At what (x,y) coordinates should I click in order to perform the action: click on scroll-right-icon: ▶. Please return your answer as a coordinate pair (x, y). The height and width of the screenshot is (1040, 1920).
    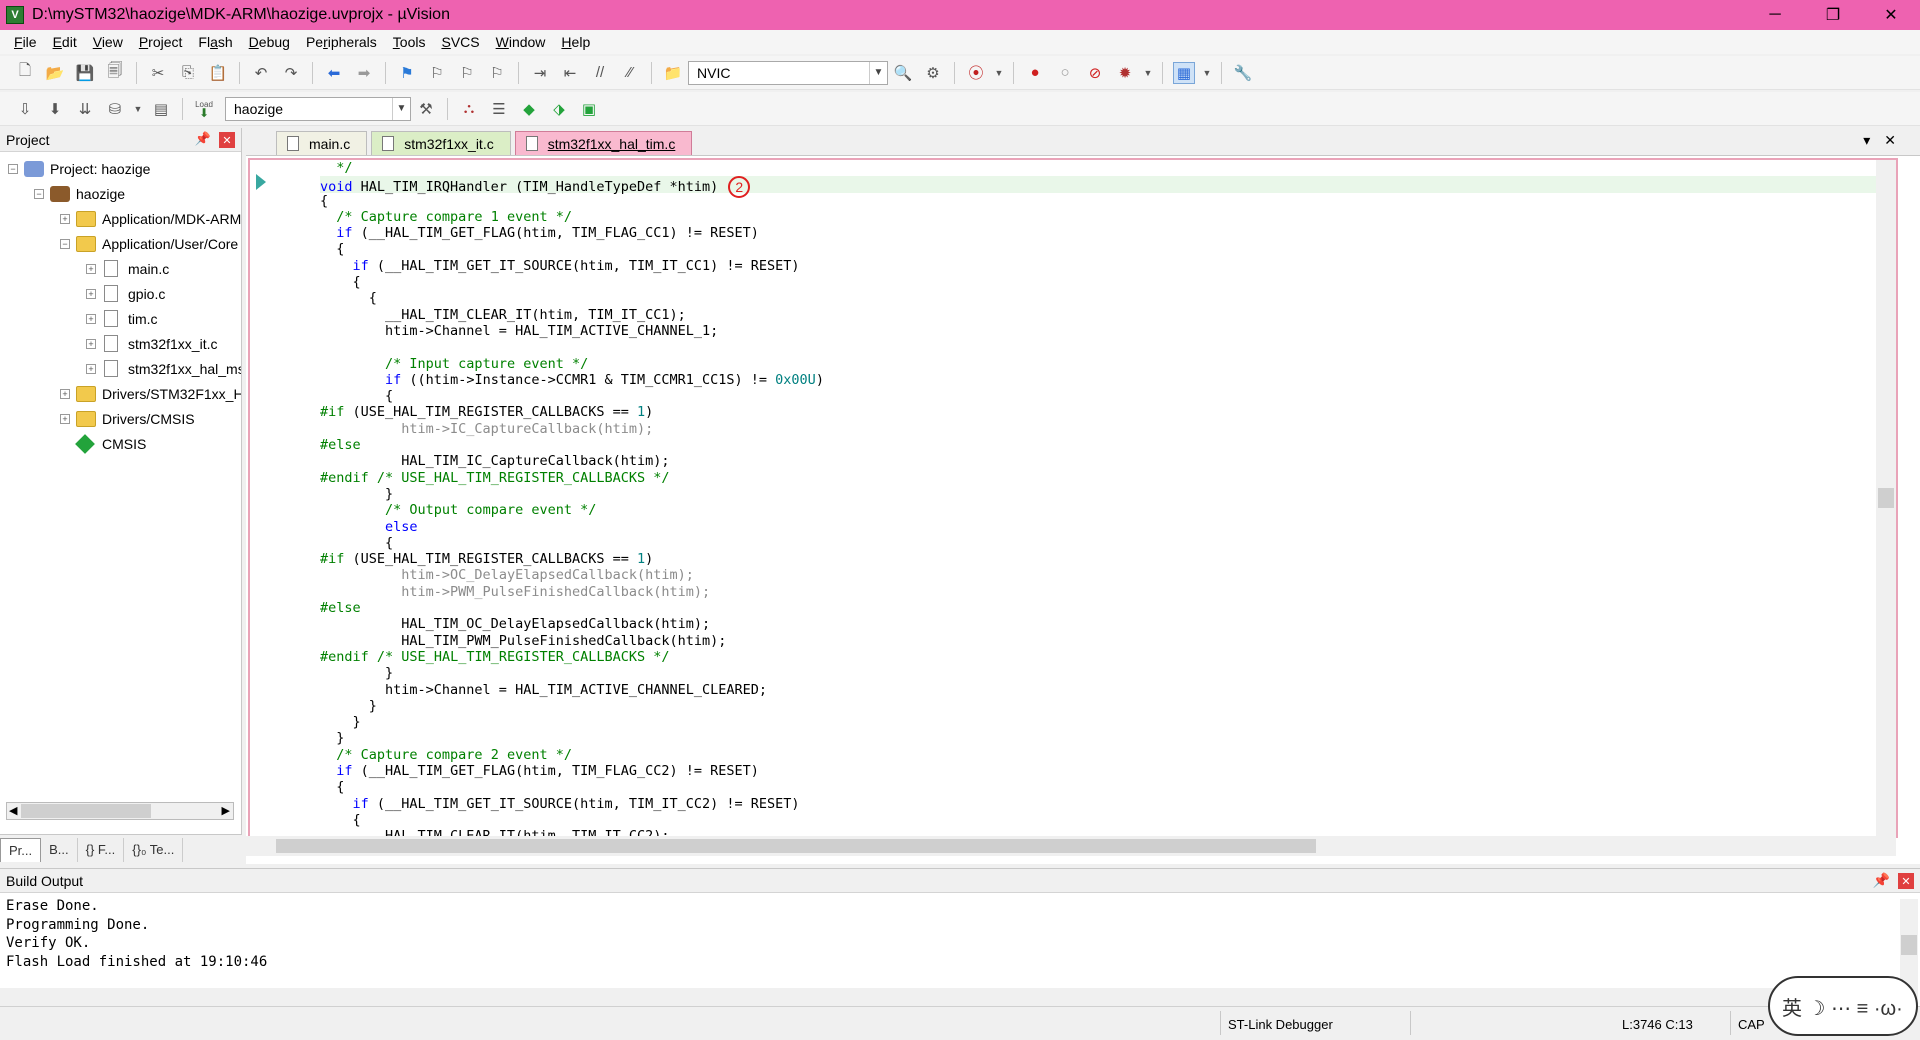
    Looking at the image, I should click on (226, 810).